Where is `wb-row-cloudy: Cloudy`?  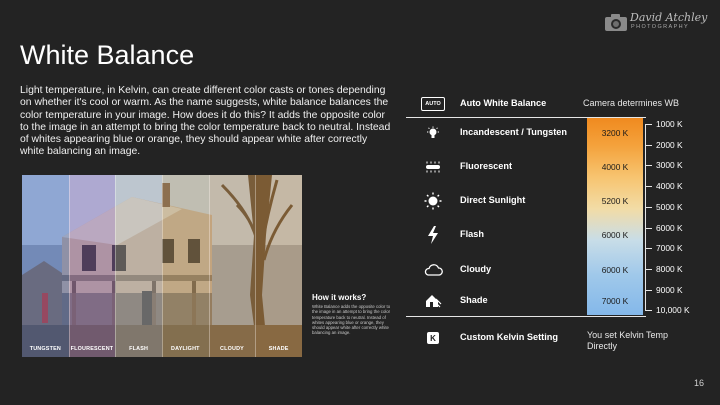 wb-row-cloudy: Cloudy is located at coordinates (505, 270).